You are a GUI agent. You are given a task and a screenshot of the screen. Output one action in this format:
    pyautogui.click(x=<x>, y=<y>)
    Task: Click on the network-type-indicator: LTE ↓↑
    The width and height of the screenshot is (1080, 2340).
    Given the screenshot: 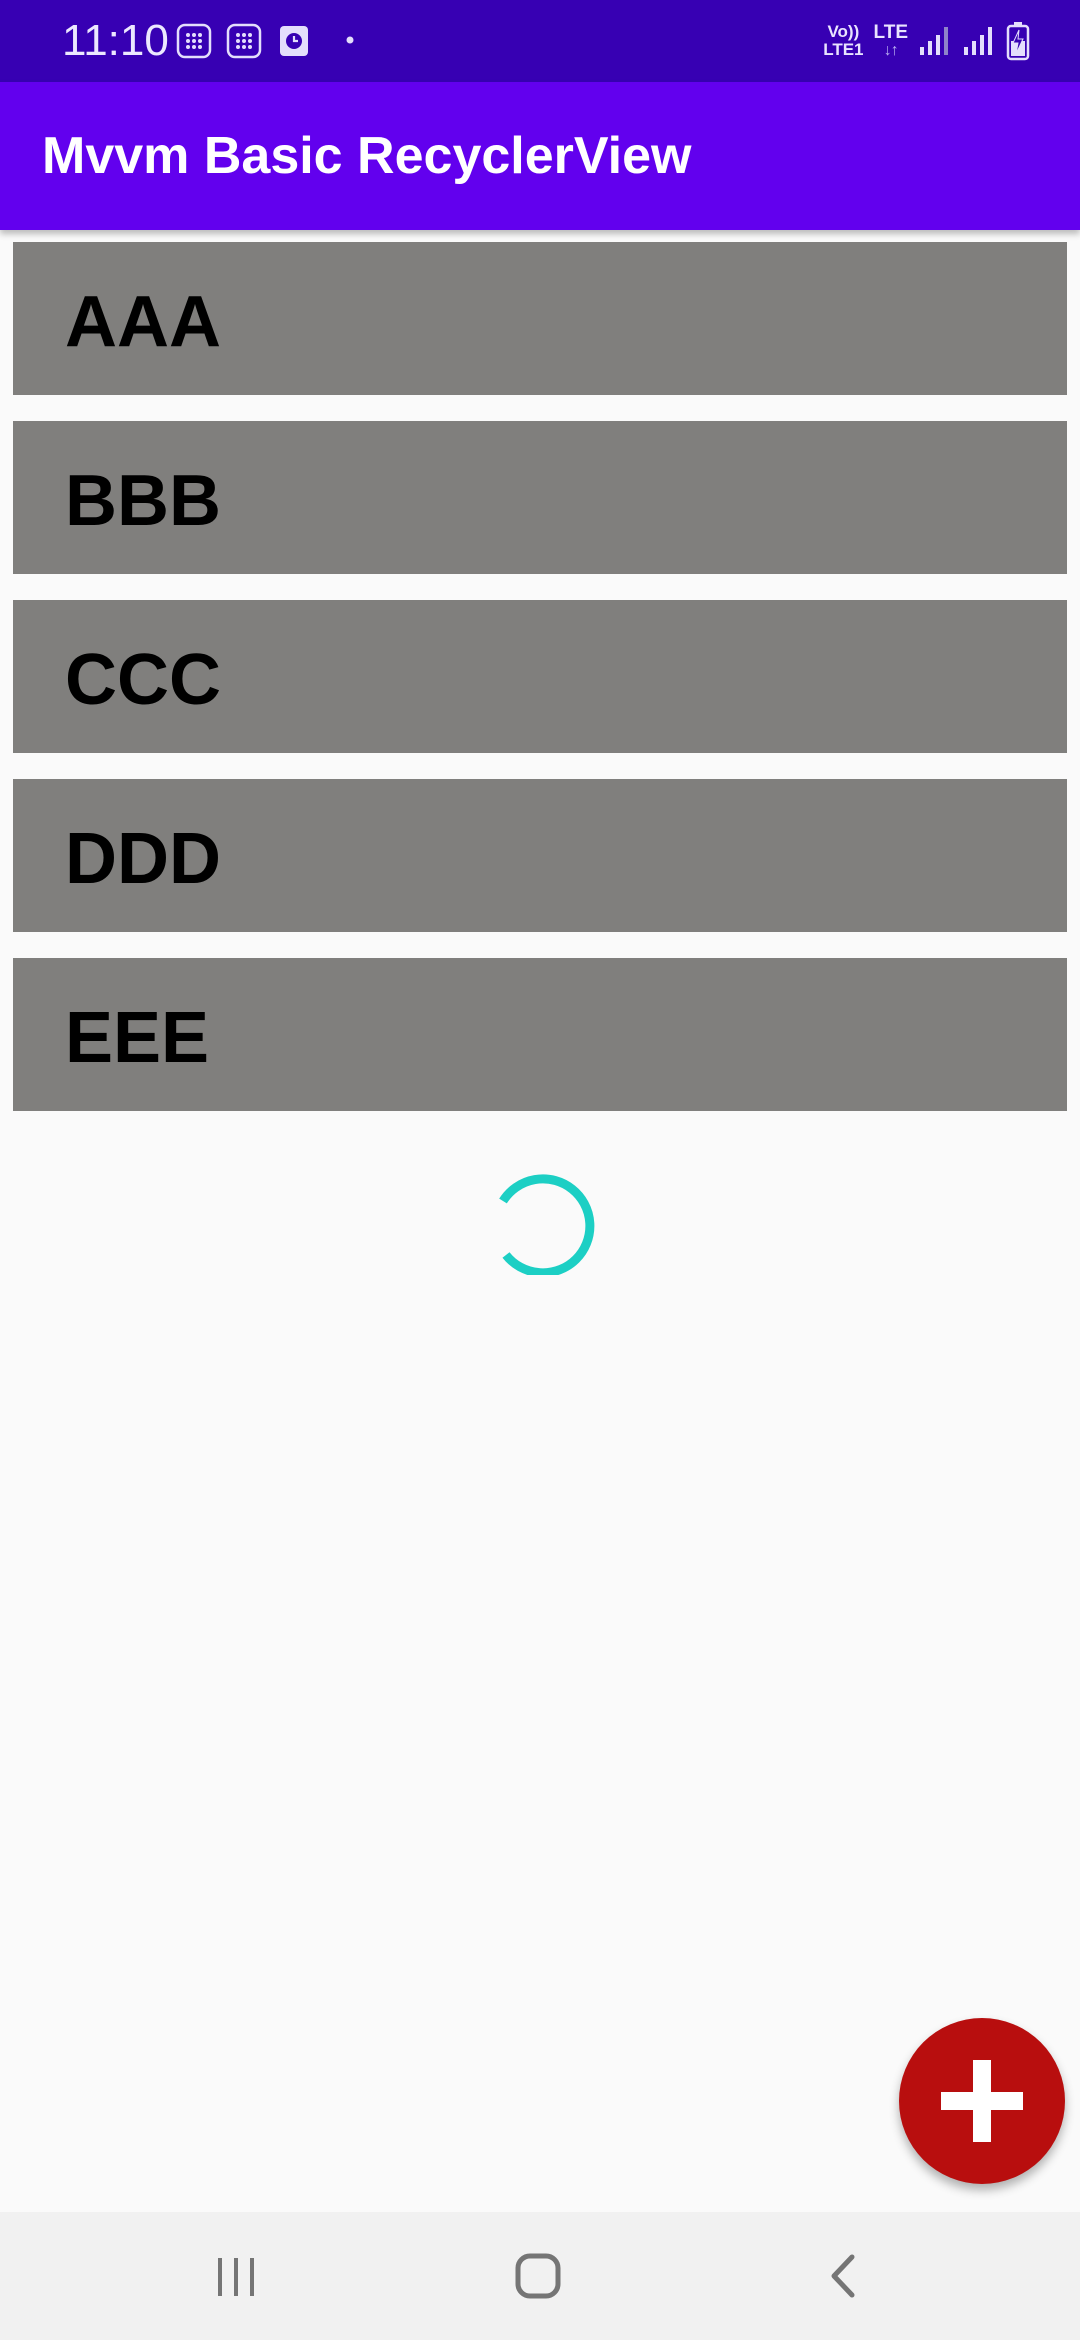 What is the action you would take?
    pyautogui.click(x=891, y=41)
    